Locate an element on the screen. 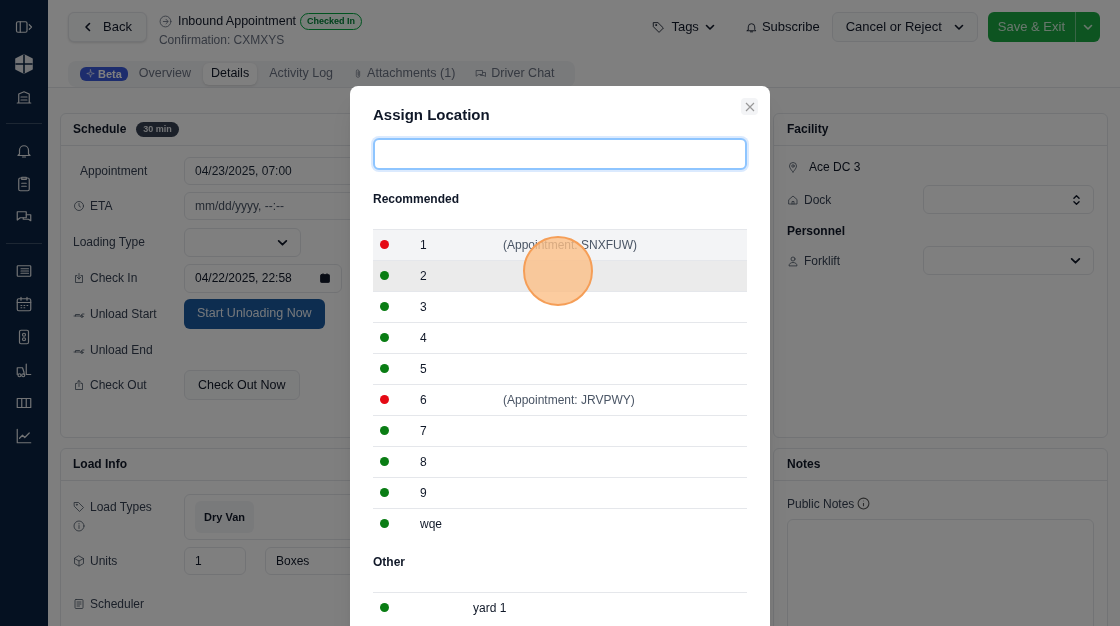 This screenshot has height=626, width=1120. location-name: 9 is located at coordinates (424, 493).